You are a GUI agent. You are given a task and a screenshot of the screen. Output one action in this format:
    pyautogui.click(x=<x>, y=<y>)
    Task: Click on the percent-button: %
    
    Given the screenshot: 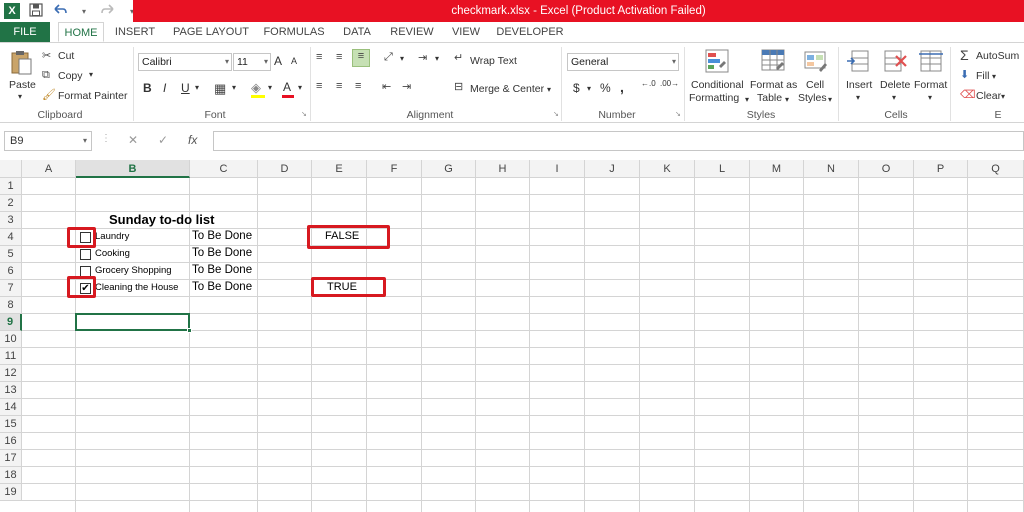 What is the action you would take?
    pyautogui.click(x=605, y=88)
    